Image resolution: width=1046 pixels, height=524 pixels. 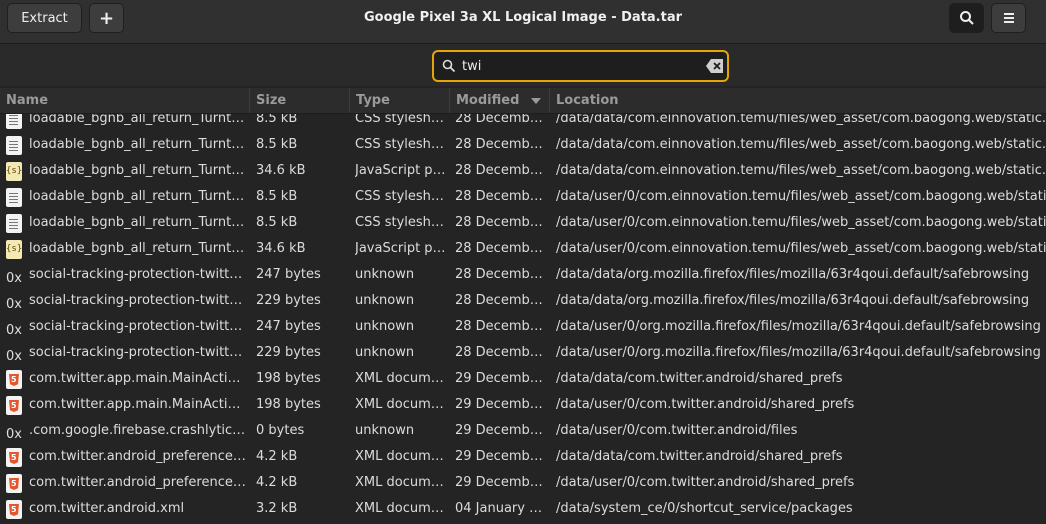 What do you see at coordinates (125, 100) in the screenshot?
I see `column-name: Name` at bounding box center [125, 100].